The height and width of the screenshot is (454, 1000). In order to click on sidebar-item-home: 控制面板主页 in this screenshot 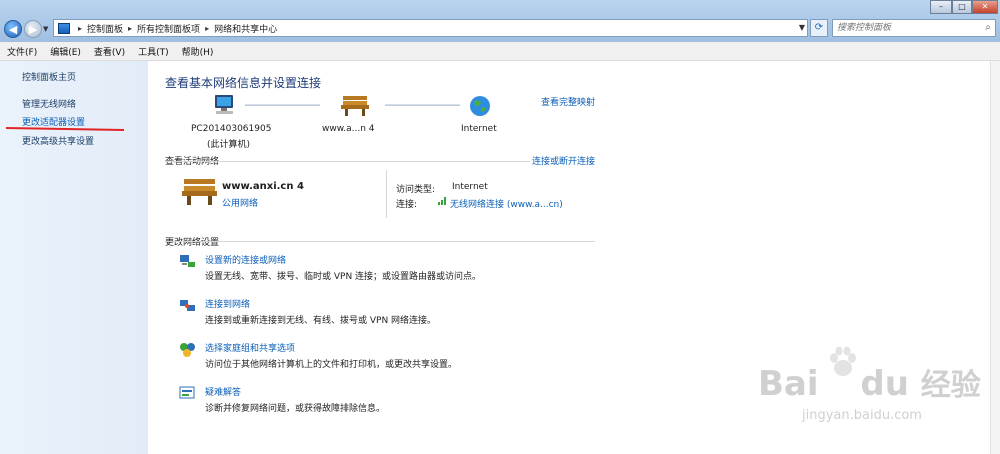, I will do `click(49, 76)`.